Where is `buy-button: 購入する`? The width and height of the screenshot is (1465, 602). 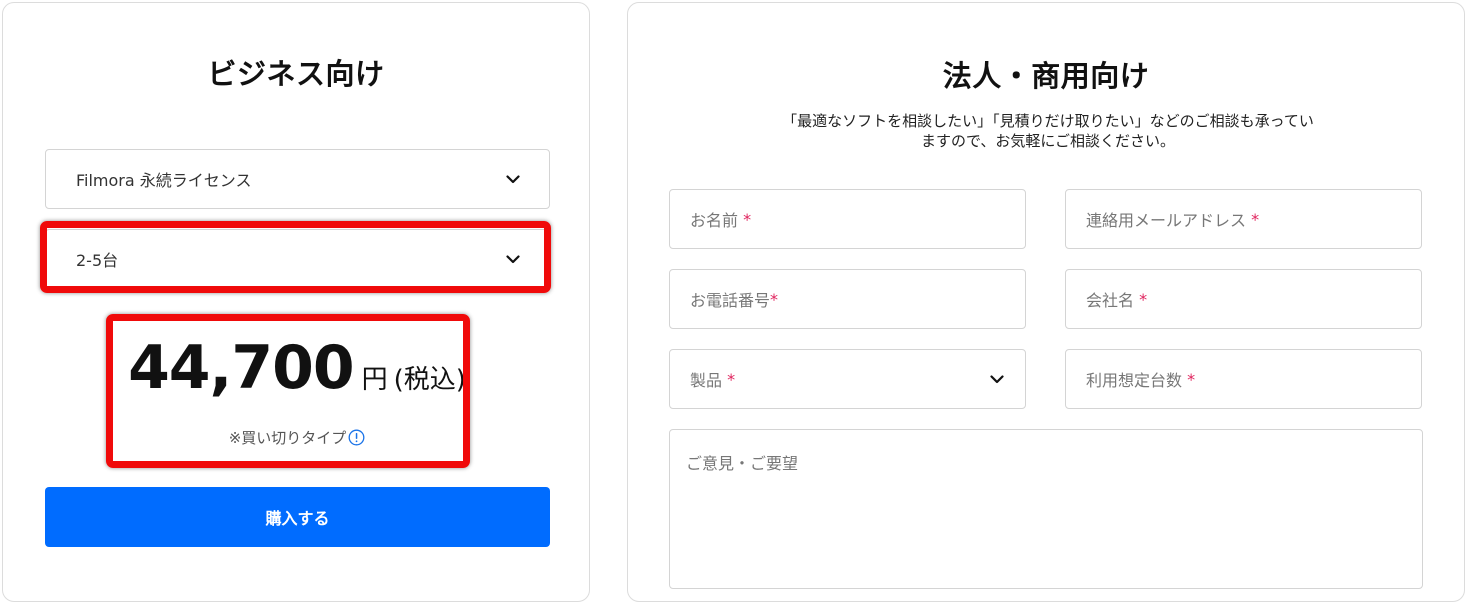
buy-button: 購入する is located at coordinates (297, 517).